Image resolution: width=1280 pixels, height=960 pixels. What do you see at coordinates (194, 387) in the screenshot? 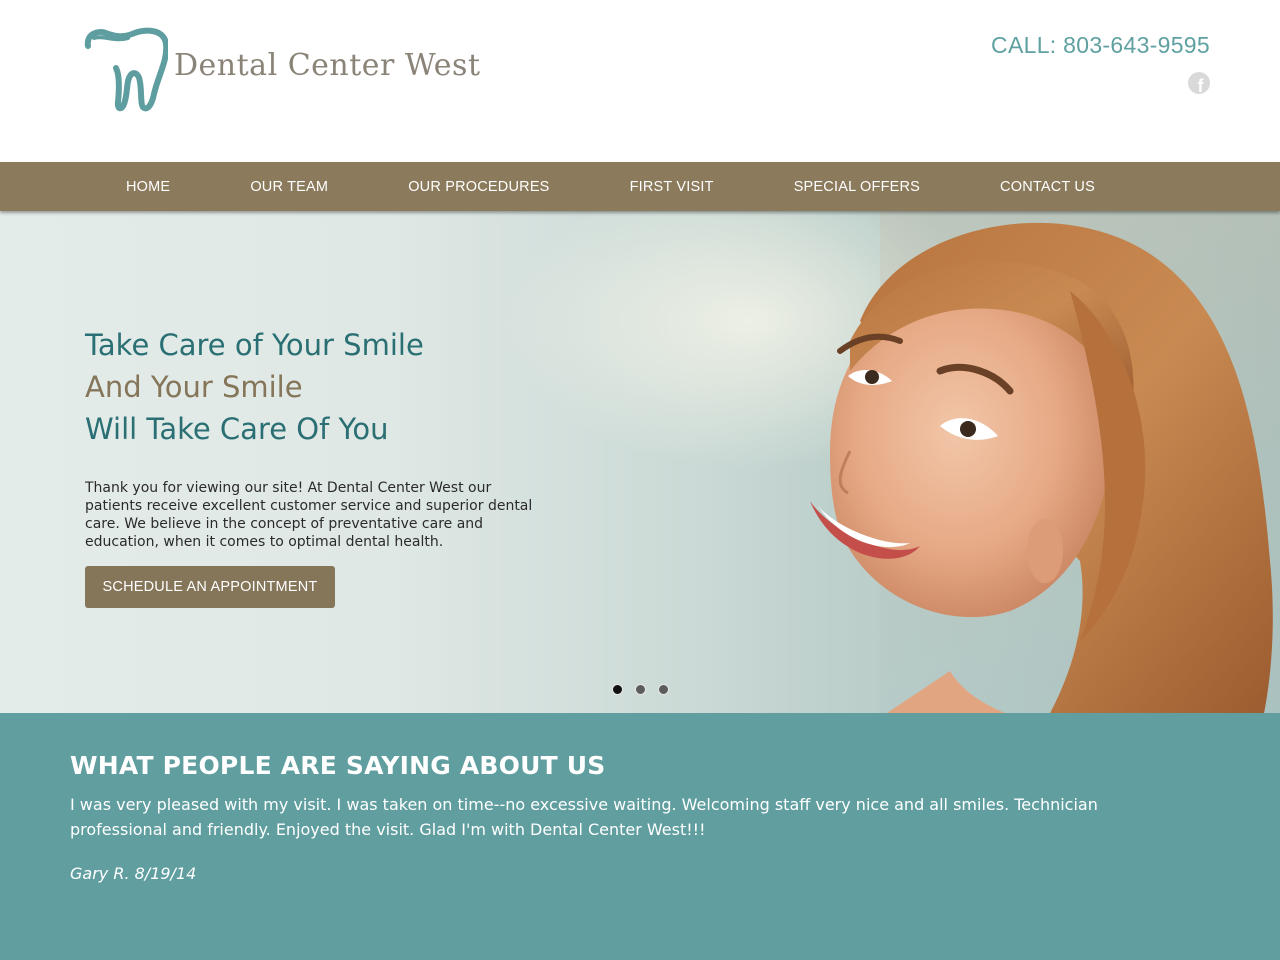
I see `hero-headline-line-2: And Your Smile` at bounding box center [194, 387].